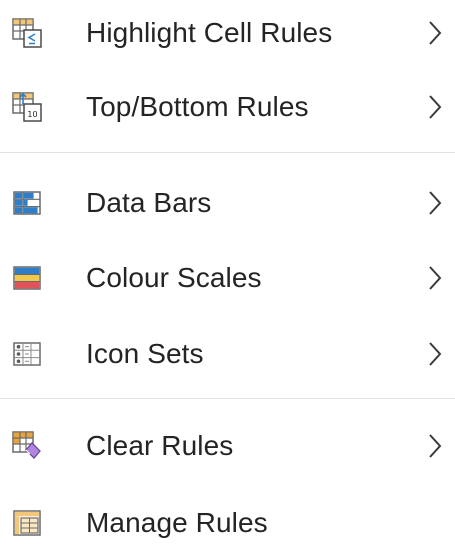  I want to click on colour-scales-icon, so click(27, 278).